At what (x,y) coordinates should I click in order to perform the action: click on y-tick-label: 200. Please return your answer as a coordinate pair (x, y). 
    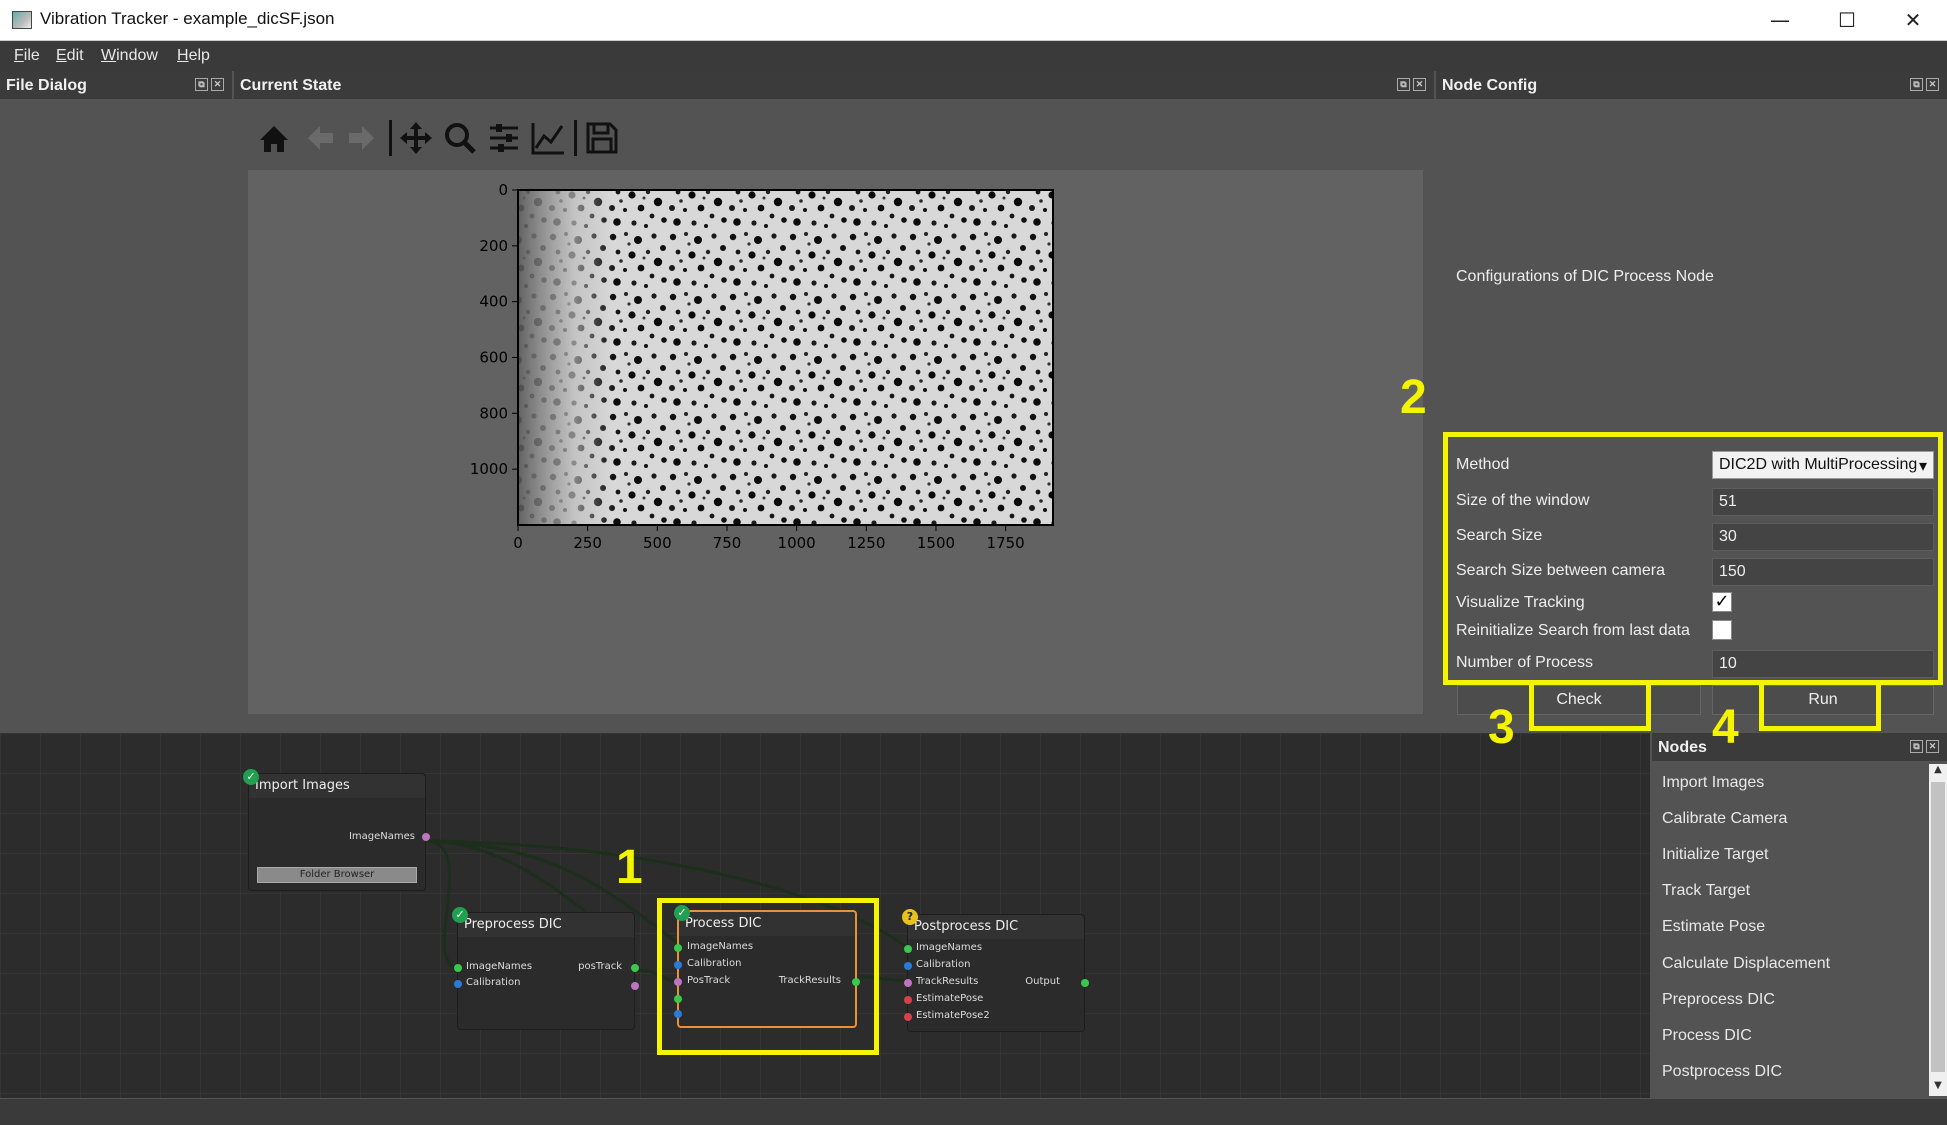
    Looking at the image, I should click on (493, 246).